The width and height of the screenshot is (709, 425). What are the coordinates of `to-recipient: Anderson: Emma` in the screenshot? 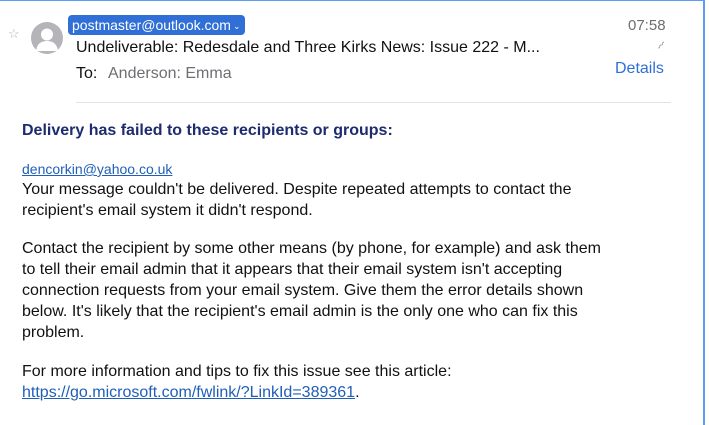 It's located at (170, 74).